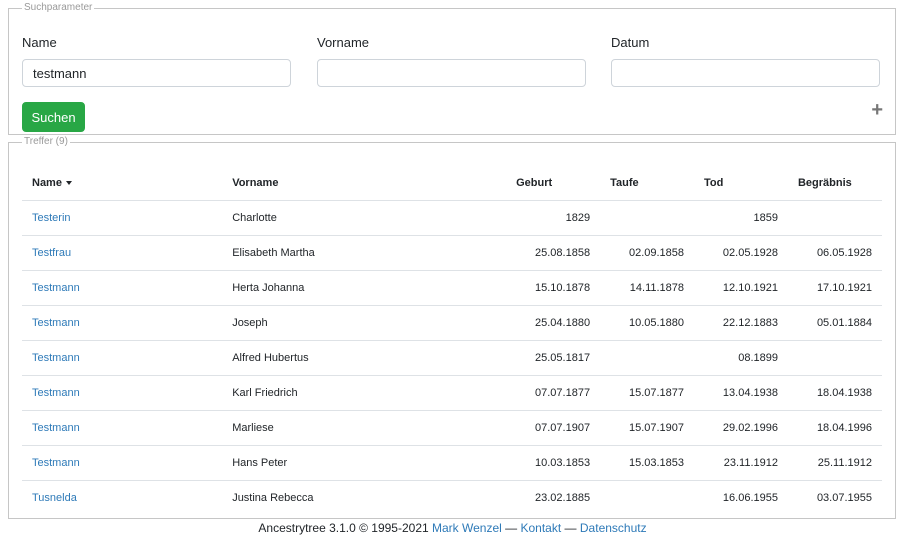 This screenshot has width=905, height=543. What do you see at coordinates (553, 218) in the screenshot?
I see `cell-geburt: 1829` at bounding box center [553, 218].